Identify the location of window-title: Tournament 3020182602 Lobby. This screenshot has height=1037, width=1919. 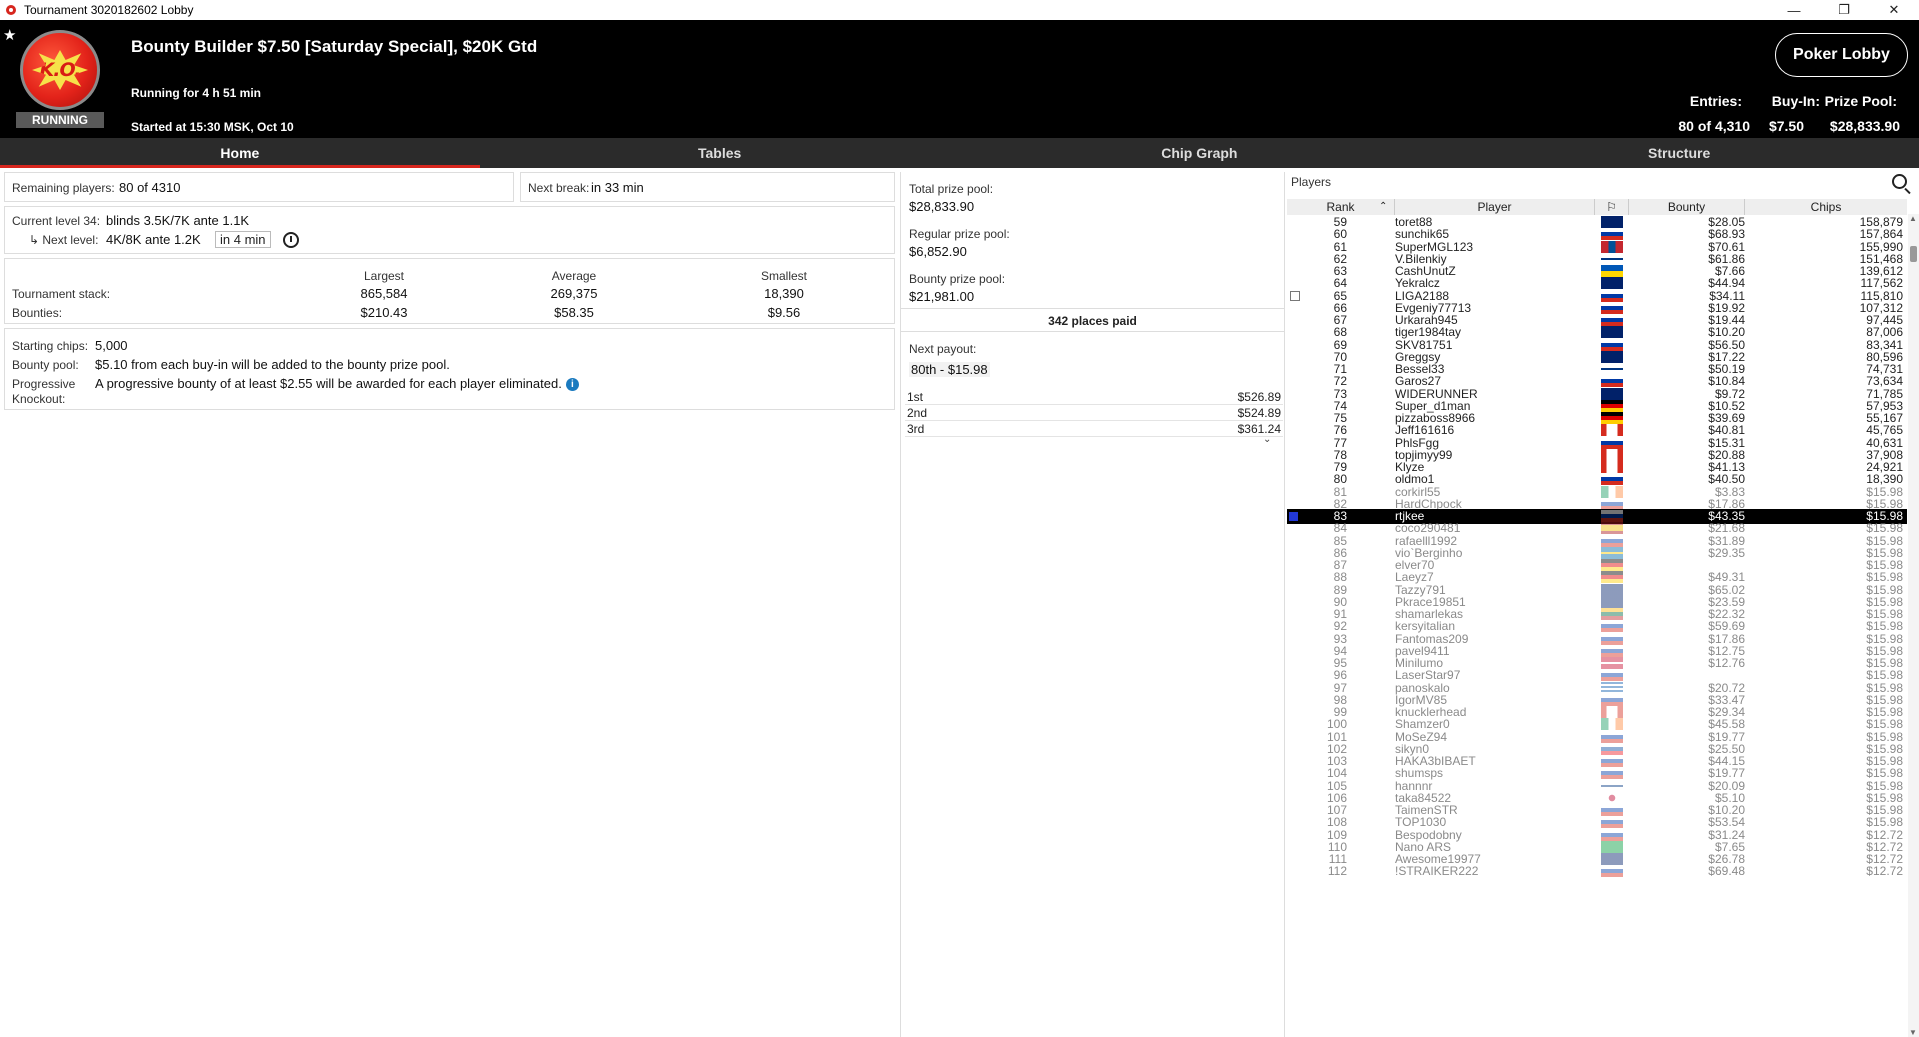
(109, 10).